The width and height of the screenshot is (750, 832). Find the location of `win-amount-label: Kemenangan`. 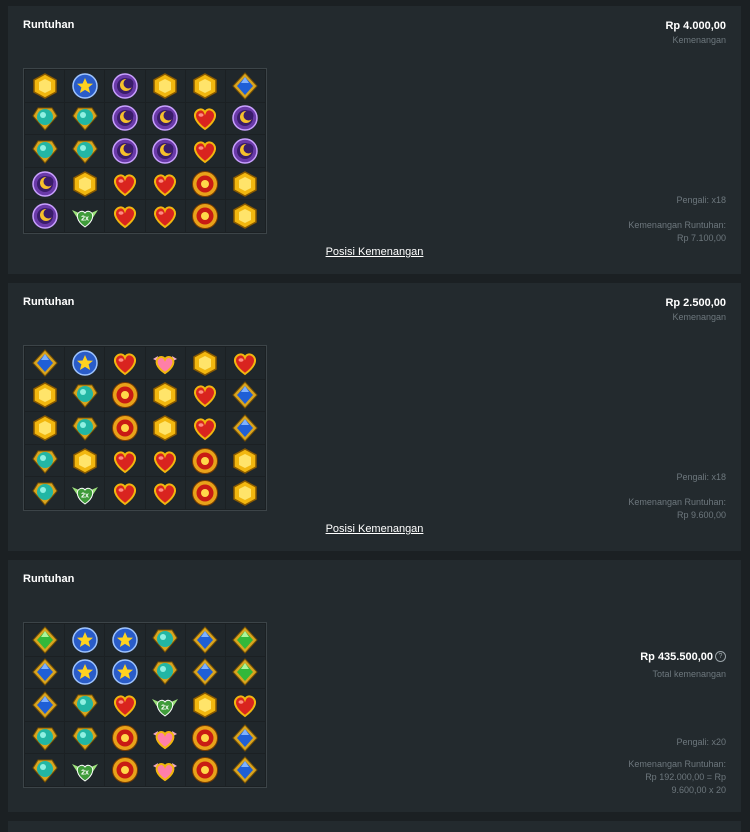

win-amount-label: Kemenangan is located at coordinates (699, 40).